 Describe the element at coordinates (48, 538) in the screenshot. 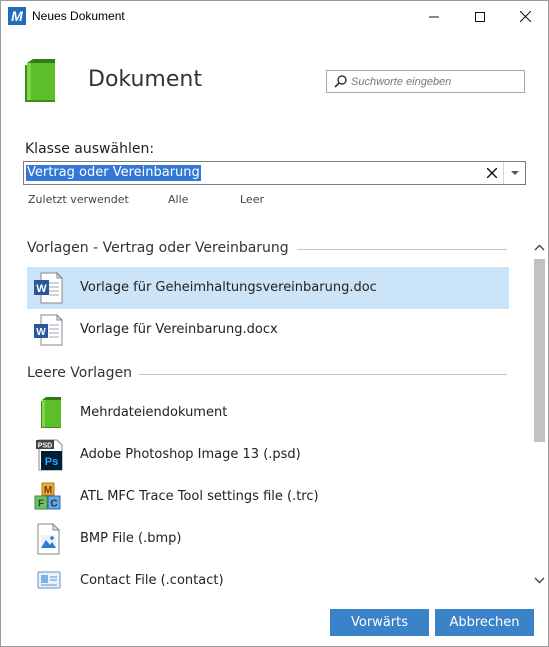

I see `bmp-image-icon` at that location.